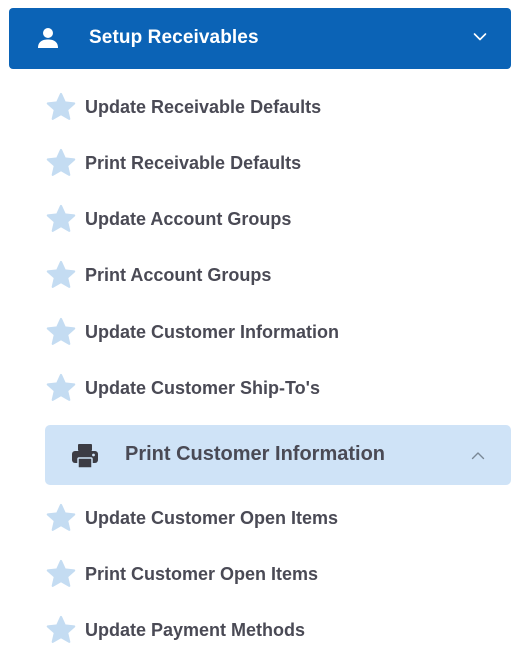 The image size is (514, 648). What do you see at coordinates (478, 455) in the screenshot?
I see `chevron-up-icon` at bounding box center [478, 455].